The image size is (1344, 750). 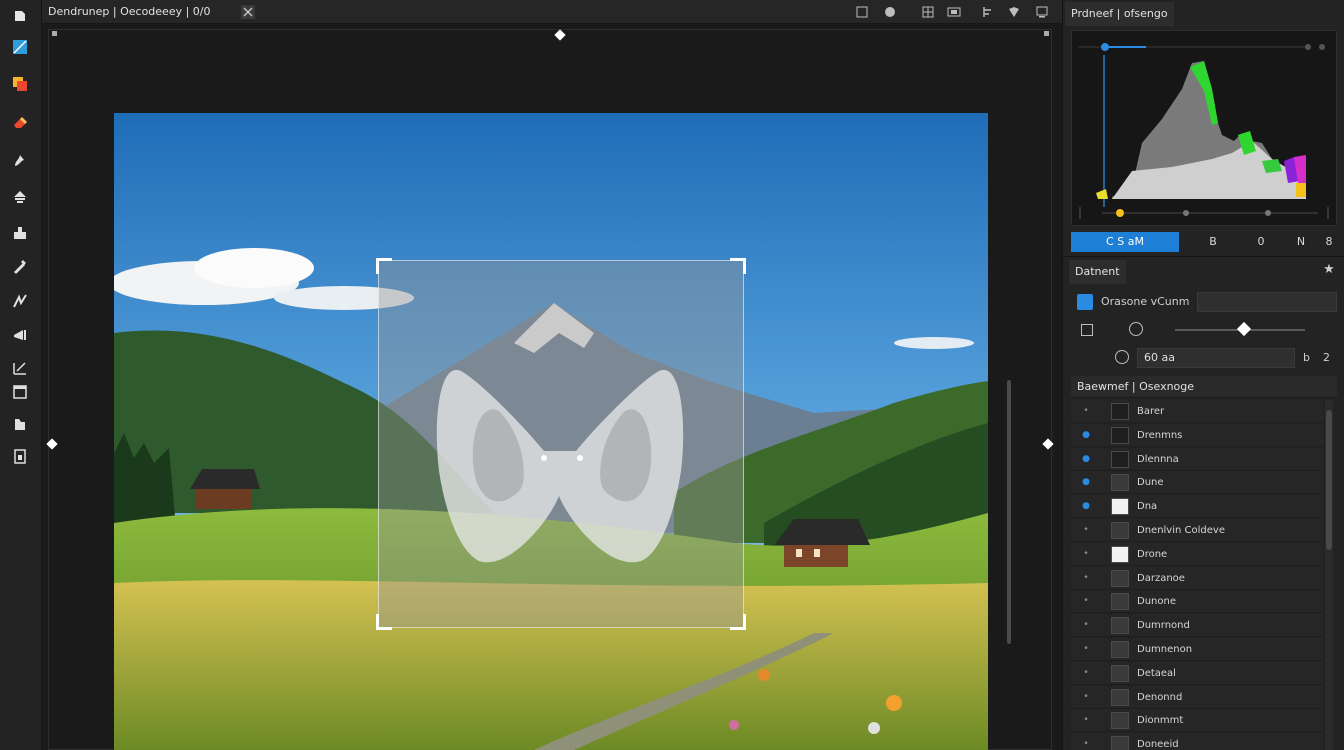 I want to click on top-bar: Dendrunep | Oecodeeey | 0/0, so click(x=552, y=12).